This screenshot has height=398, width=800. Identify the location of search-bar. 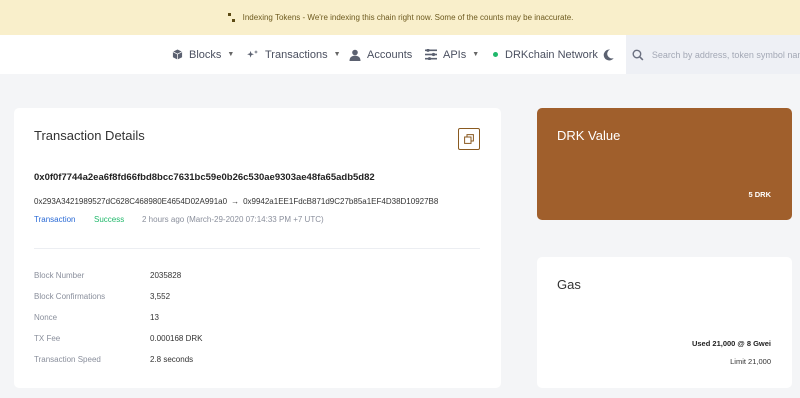
(713, 54).